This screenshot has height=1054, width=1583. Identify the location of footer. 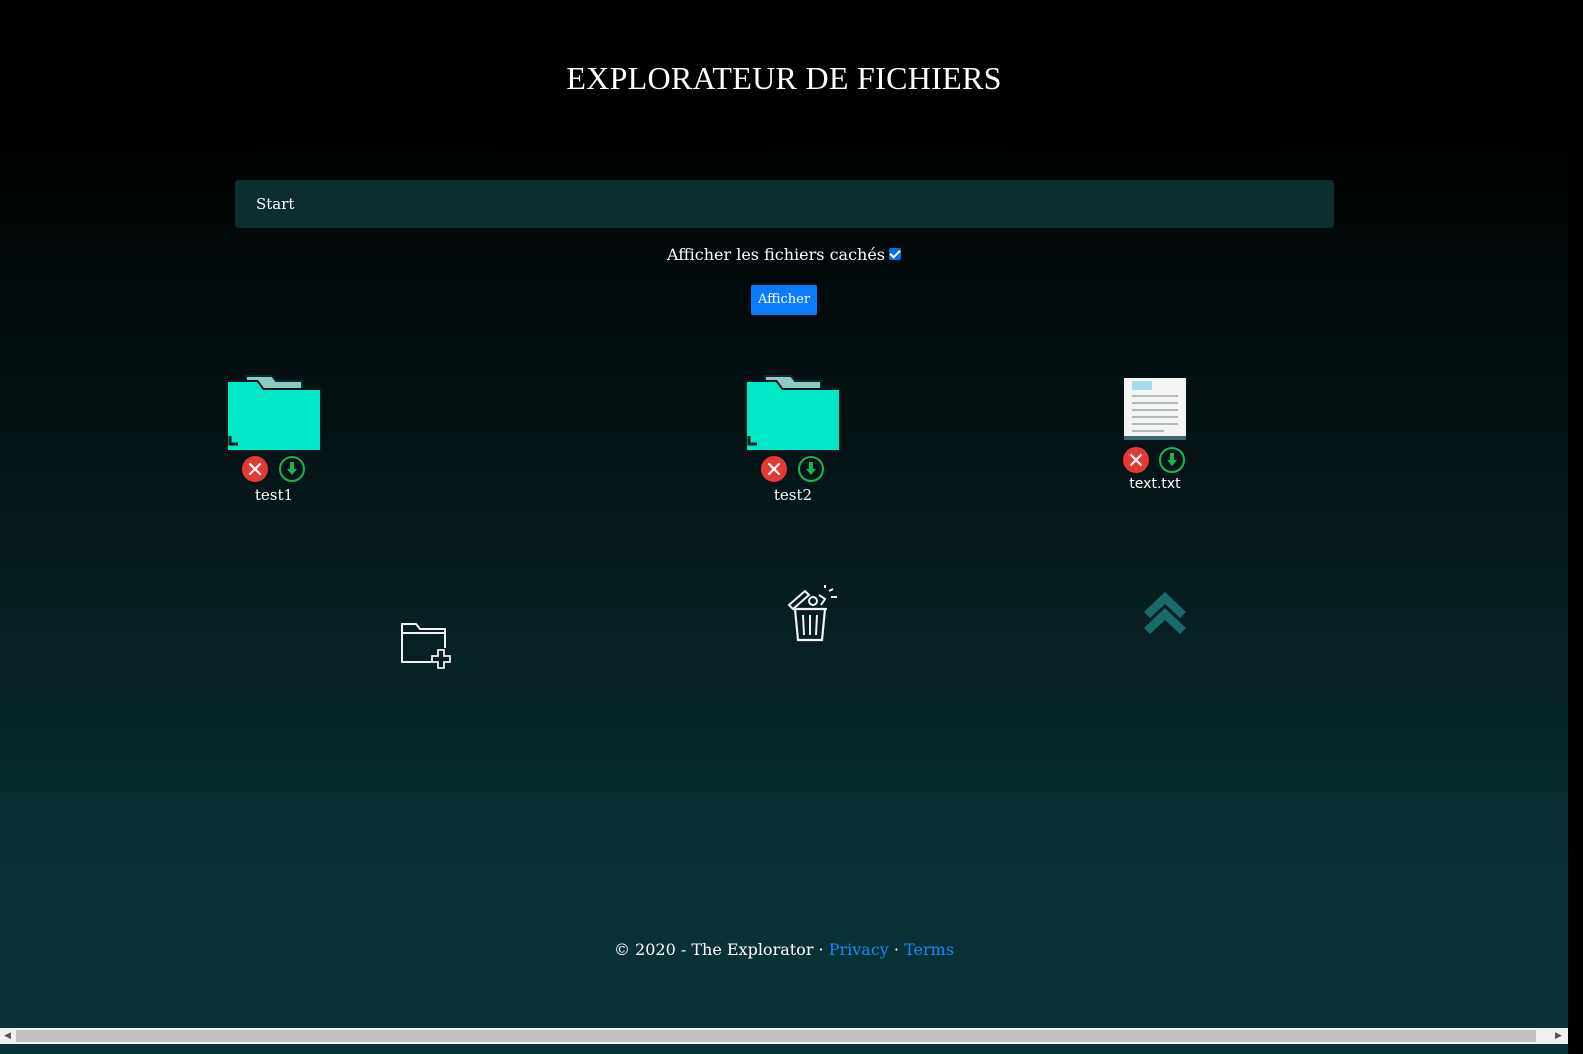
(784, 963).